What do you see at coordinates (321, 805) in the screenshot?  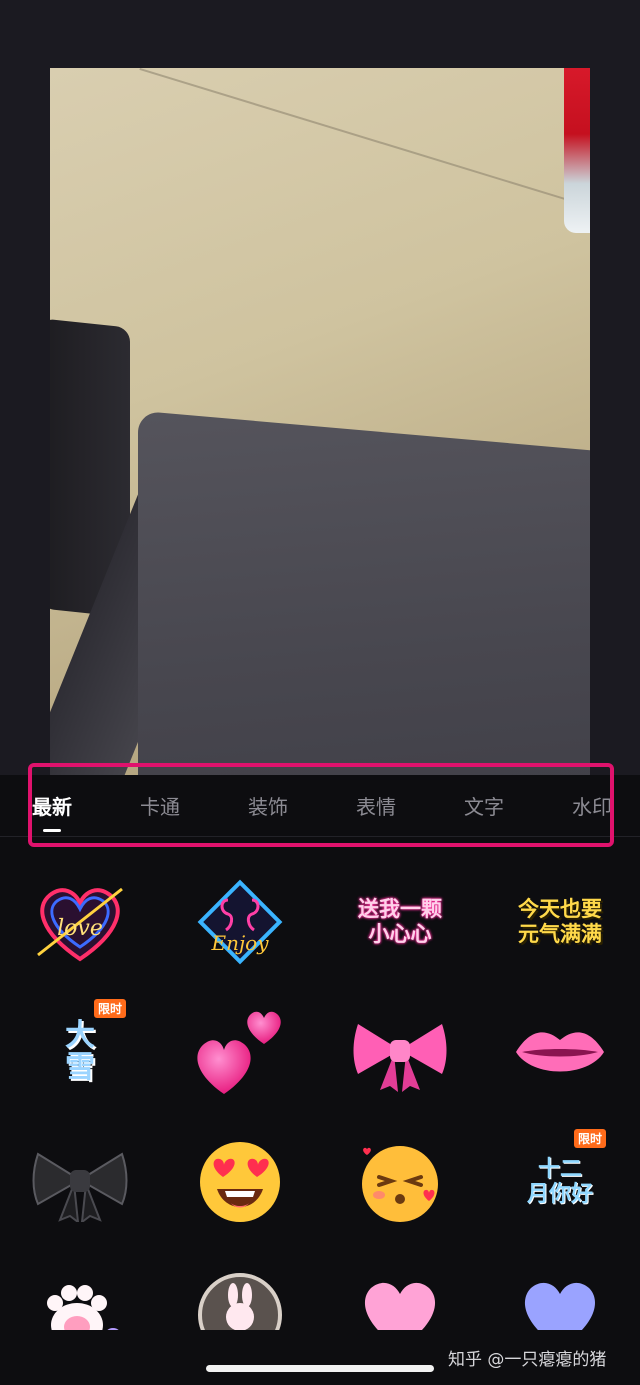 I see `tabs-highlight-annotation` at bounding box center [321, 805].